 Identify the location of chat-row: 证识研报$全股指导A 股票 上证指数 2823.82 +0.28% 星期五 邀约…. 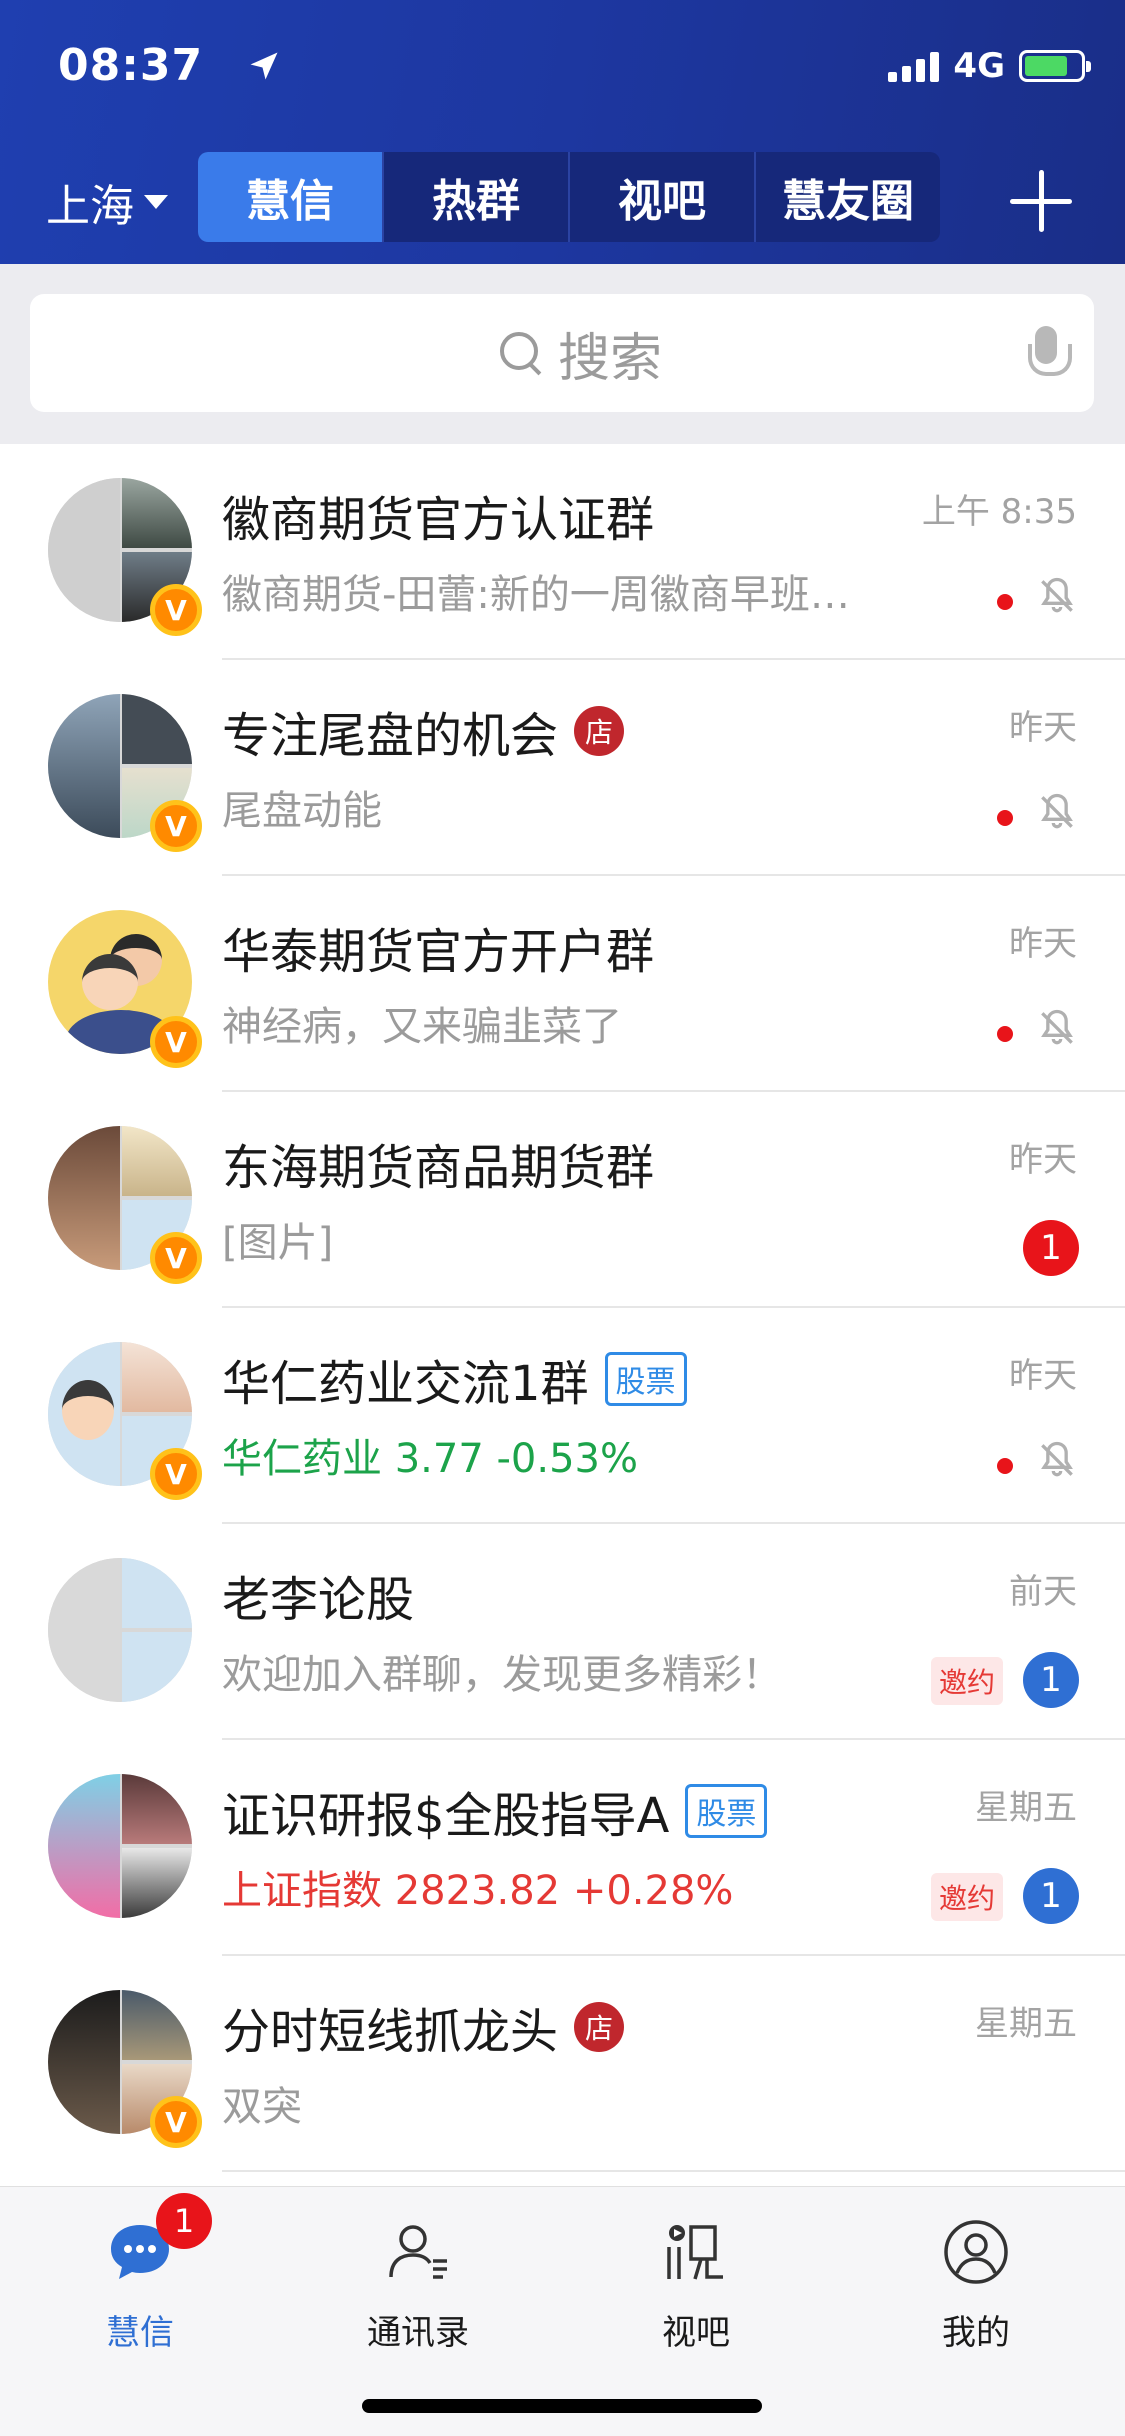
(562, 1848).